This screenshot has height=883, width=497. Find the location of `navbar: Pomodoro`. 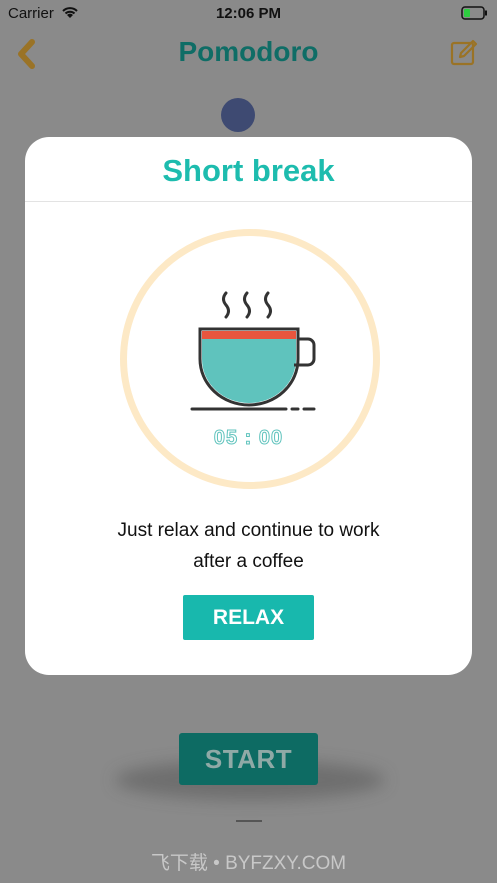

navbar: Pomodoro is located at coordinates (248, 53).